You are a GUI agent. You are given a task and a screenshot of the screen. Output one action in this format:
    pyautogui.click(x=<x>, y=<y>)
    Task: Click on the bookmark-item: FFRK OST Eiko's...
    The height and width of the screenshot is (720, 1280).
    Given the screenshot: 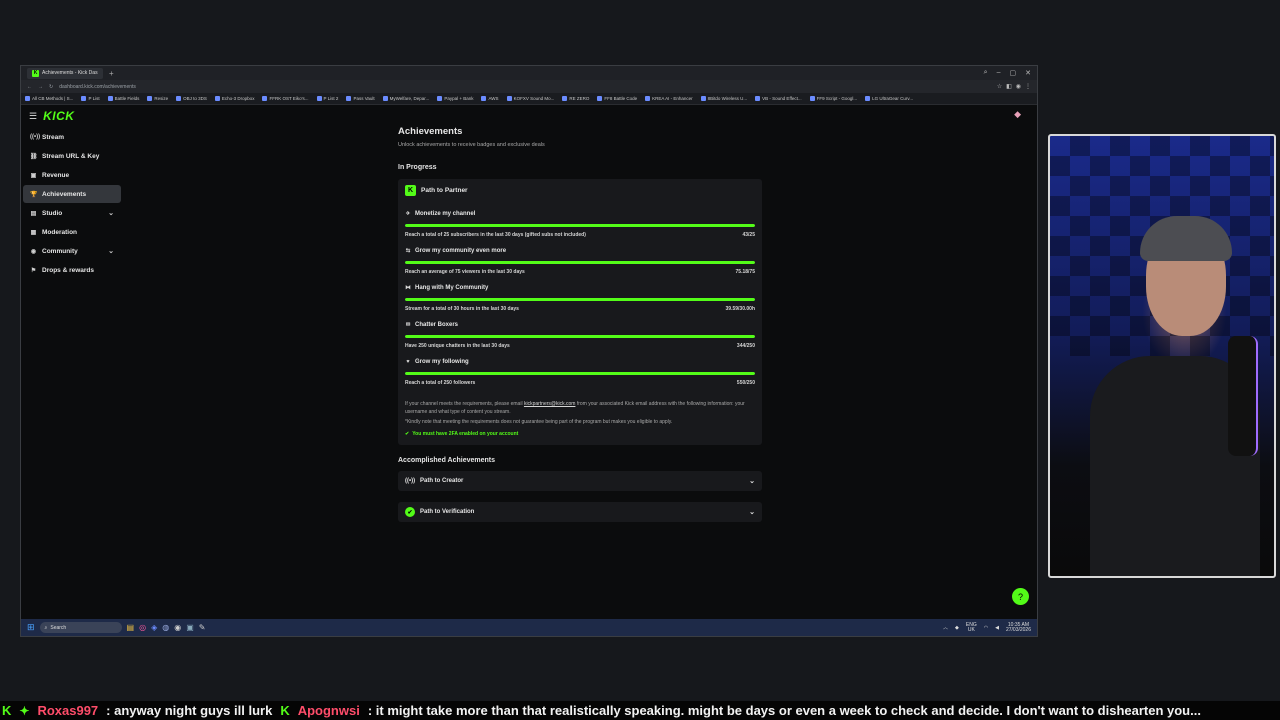 What is the action you would take?
    pyautogui.click(x=285, y=98)
    